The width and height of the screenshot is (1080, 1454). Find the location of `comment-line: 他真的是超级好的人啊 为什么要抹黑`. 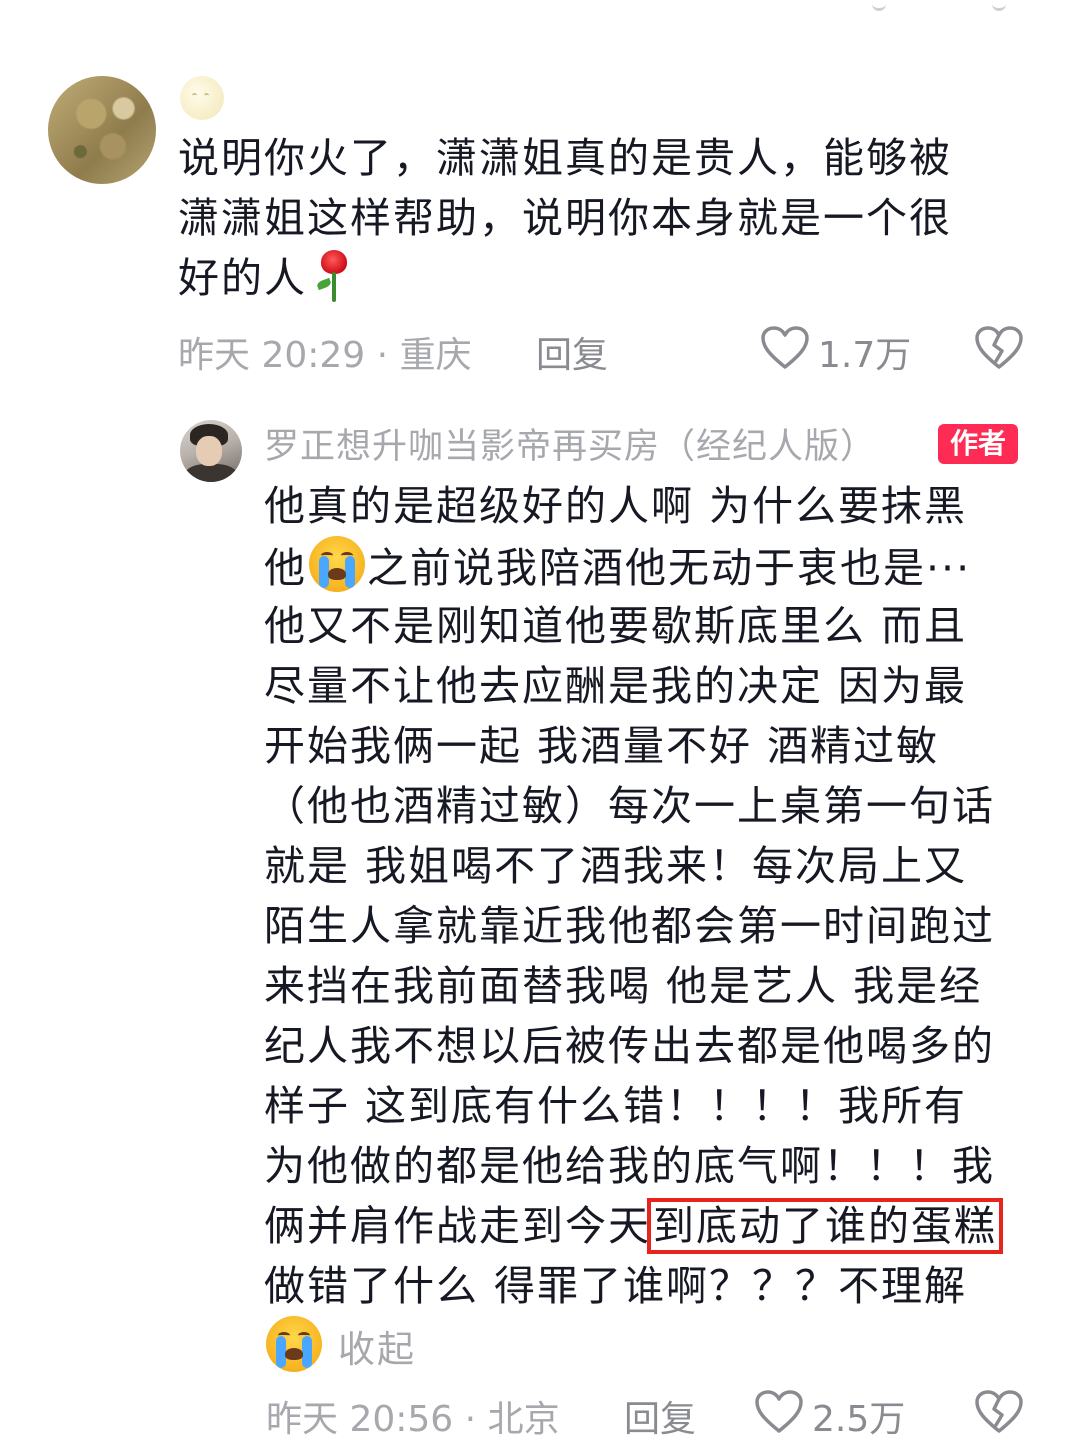

comment-line: 他真的是超级好的人啊 为什么要抹黑 is located at coordinates (616, 506).